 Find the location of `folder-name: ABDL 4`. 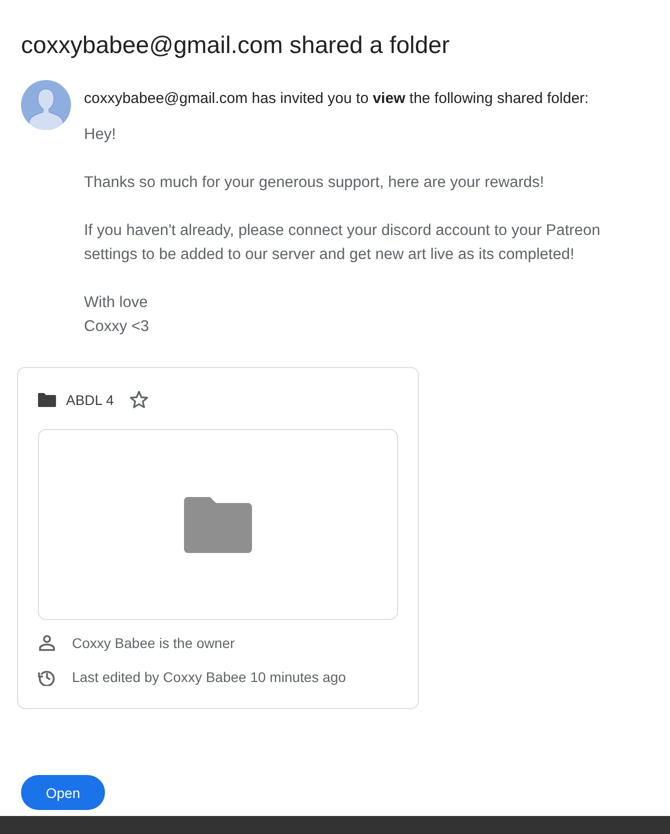

folder-name: ABDL 4 is located at coordinates (90, 400).